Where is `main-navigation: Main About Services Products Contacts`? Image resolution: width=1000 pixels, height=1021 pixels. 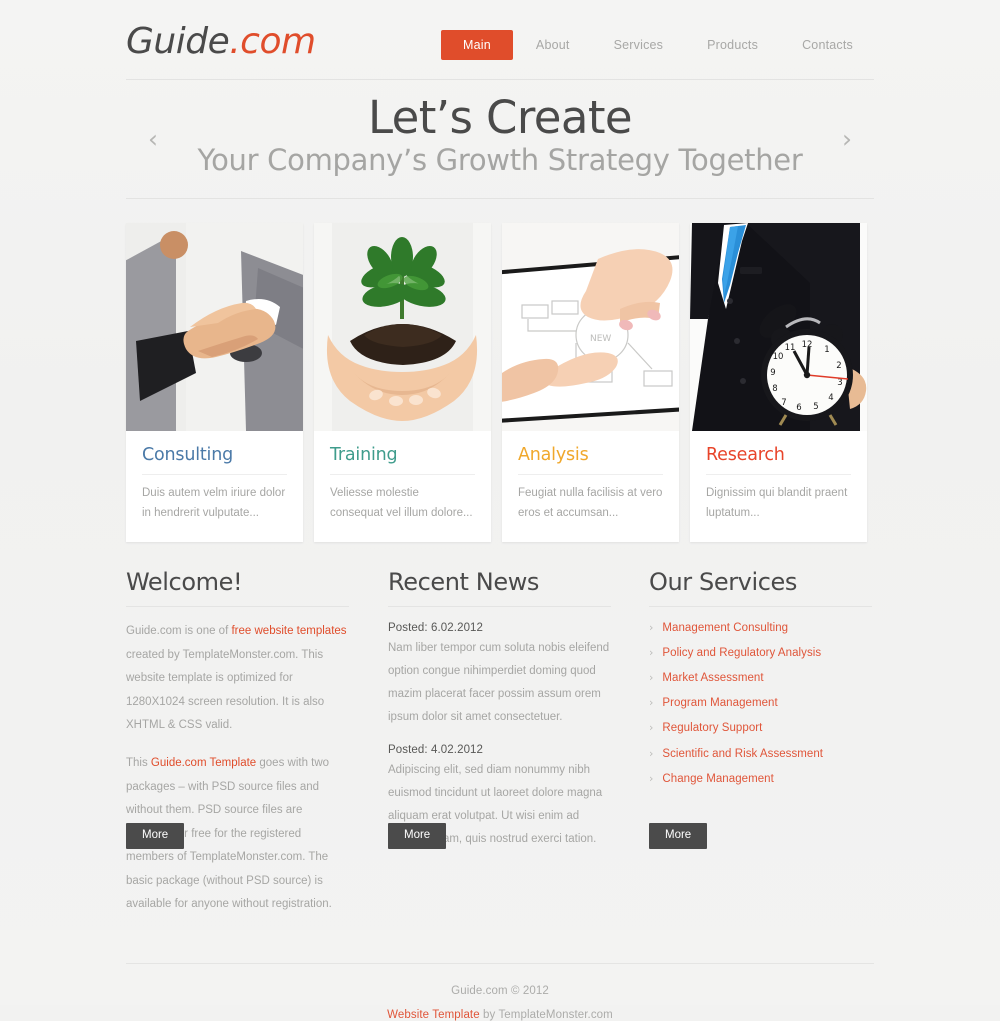 main-navigation: Main About Services Products Contacts is located at coordinates (657, 42).